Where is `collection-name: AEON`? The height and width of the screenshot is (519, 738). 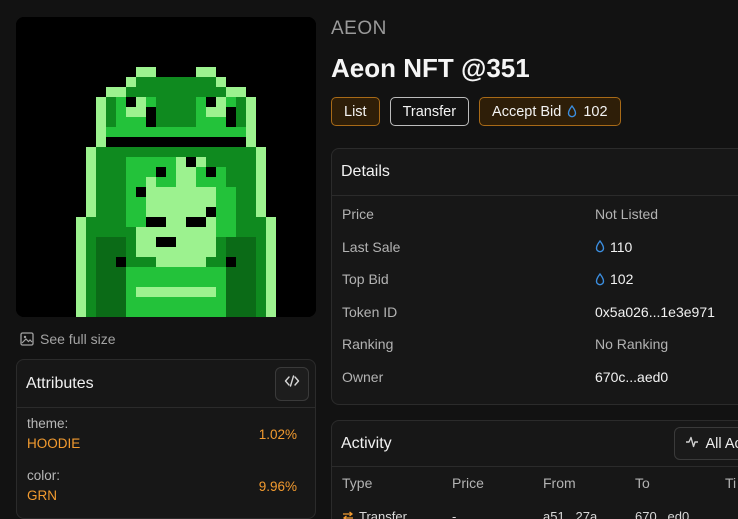 collection-name: AEON is located at coordinates (359, 29).